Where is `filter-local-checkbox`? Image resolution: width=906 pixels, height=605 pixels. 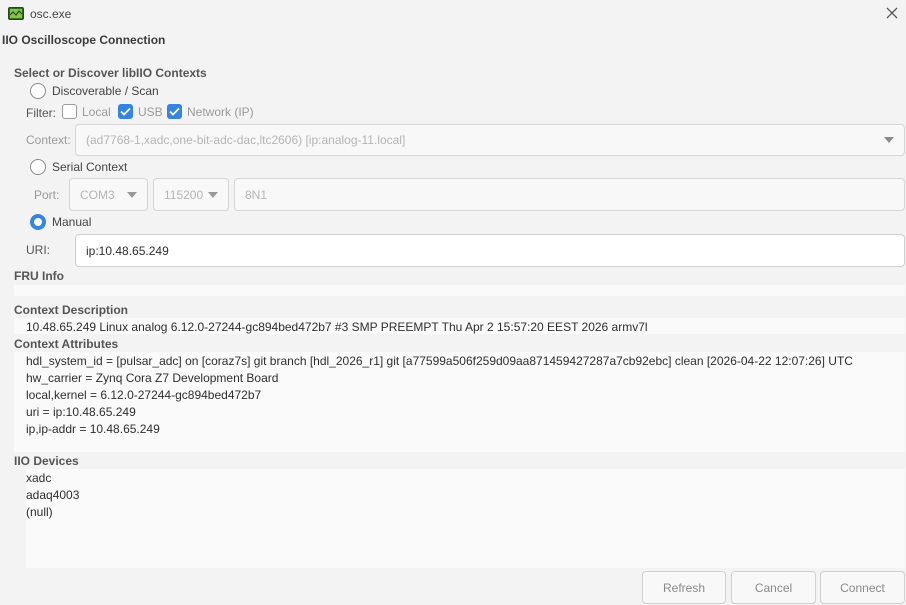
filter-local-checkbox is located at coordinates (69, 111).